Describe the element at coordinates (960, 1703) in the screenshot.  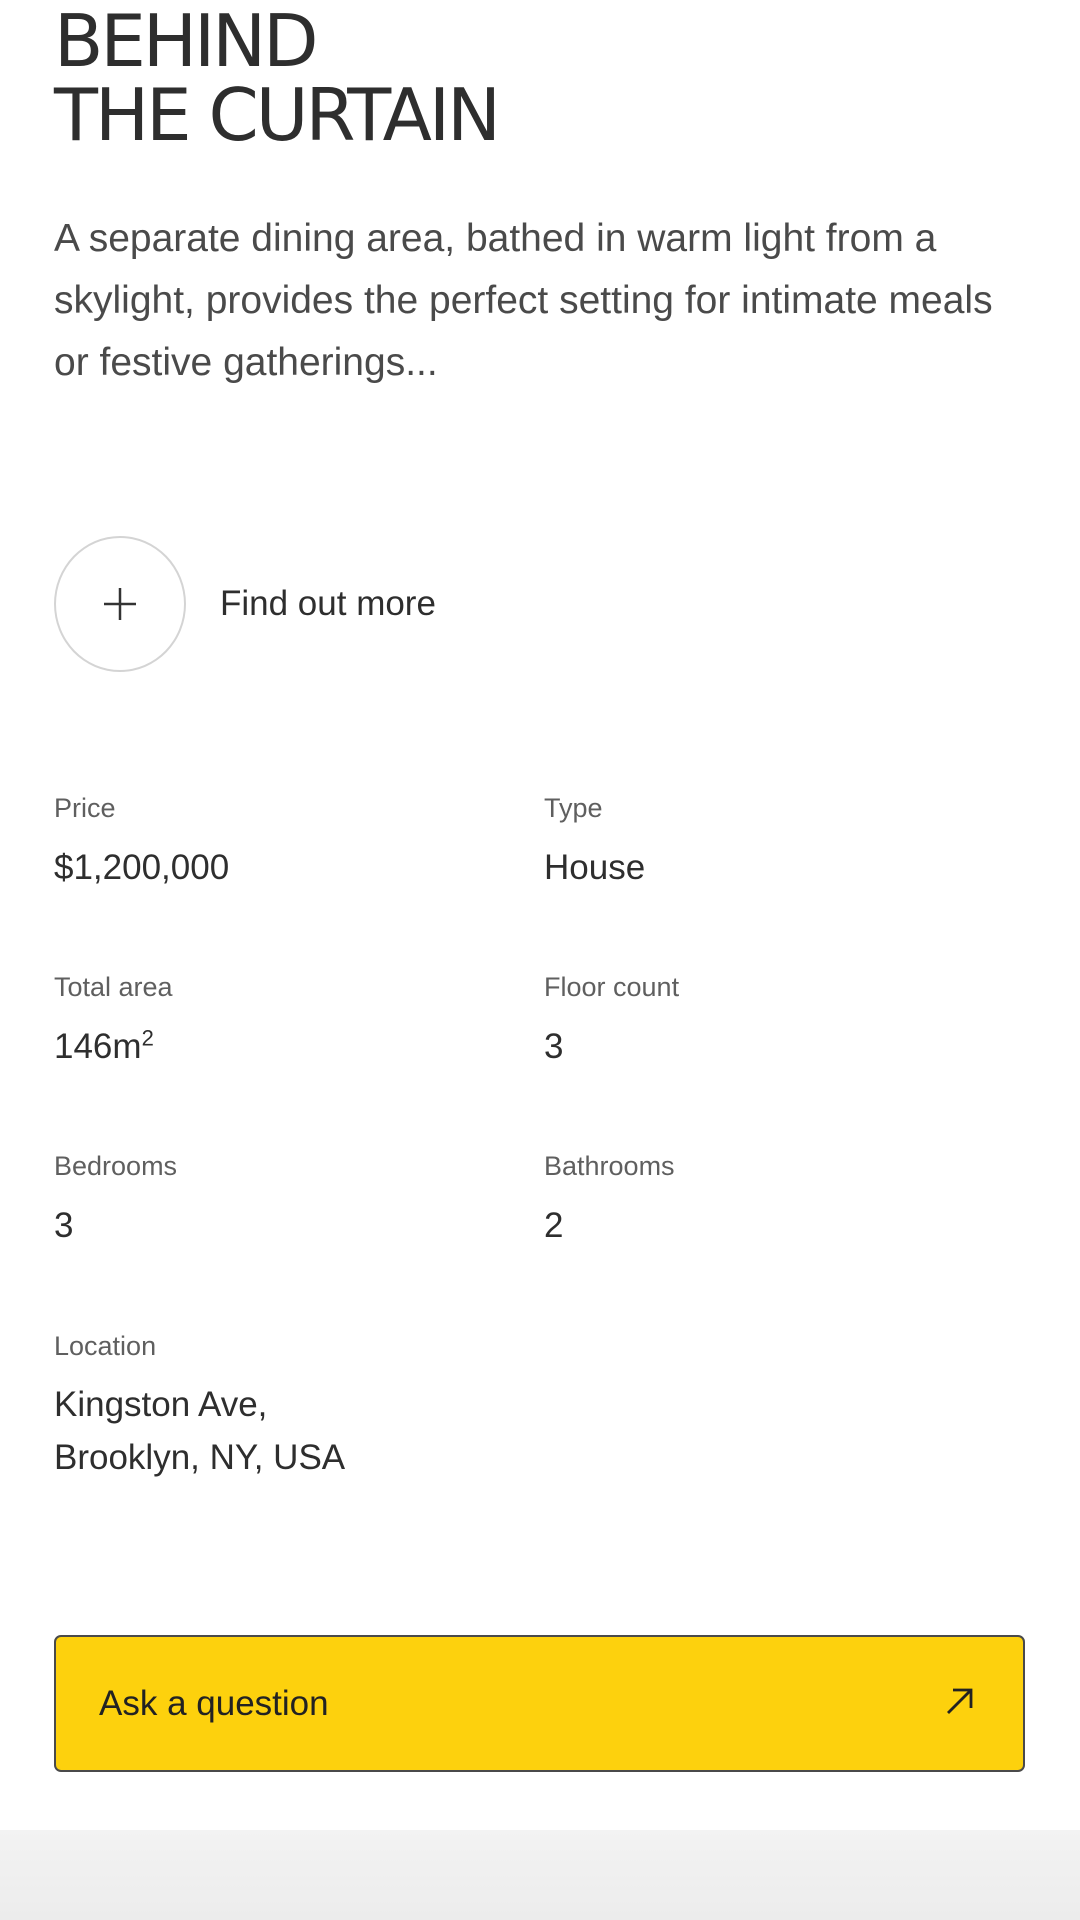
I see `arrow-up-right-icon` at that location.